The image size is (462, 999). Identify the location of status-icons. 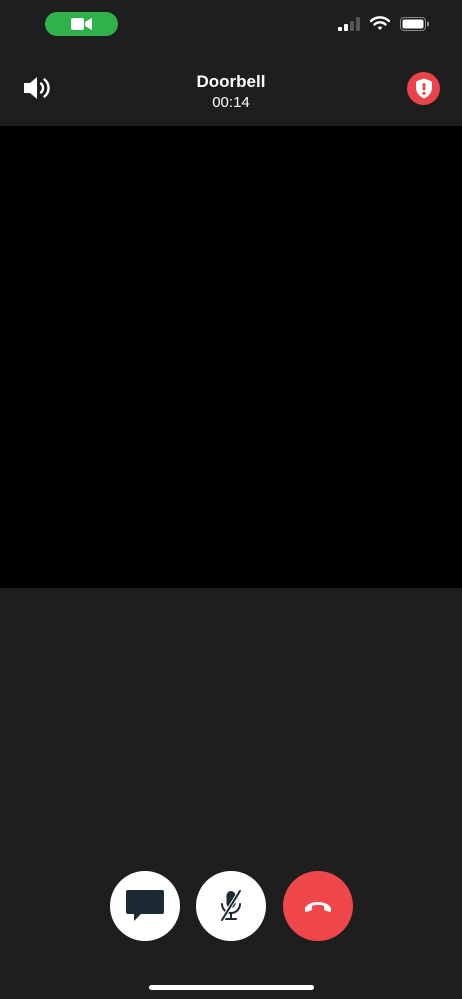
(384, 23).